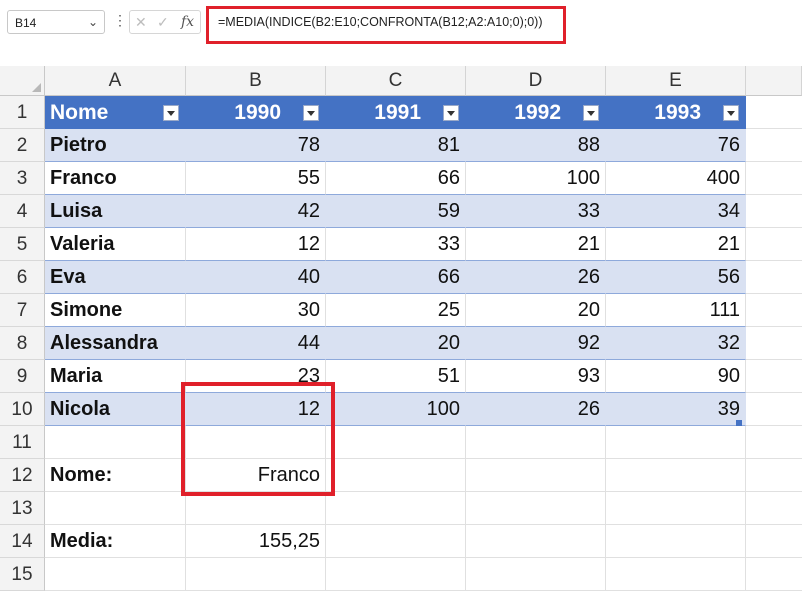  I want to click on row-header-15: 15, so click(22, 574).